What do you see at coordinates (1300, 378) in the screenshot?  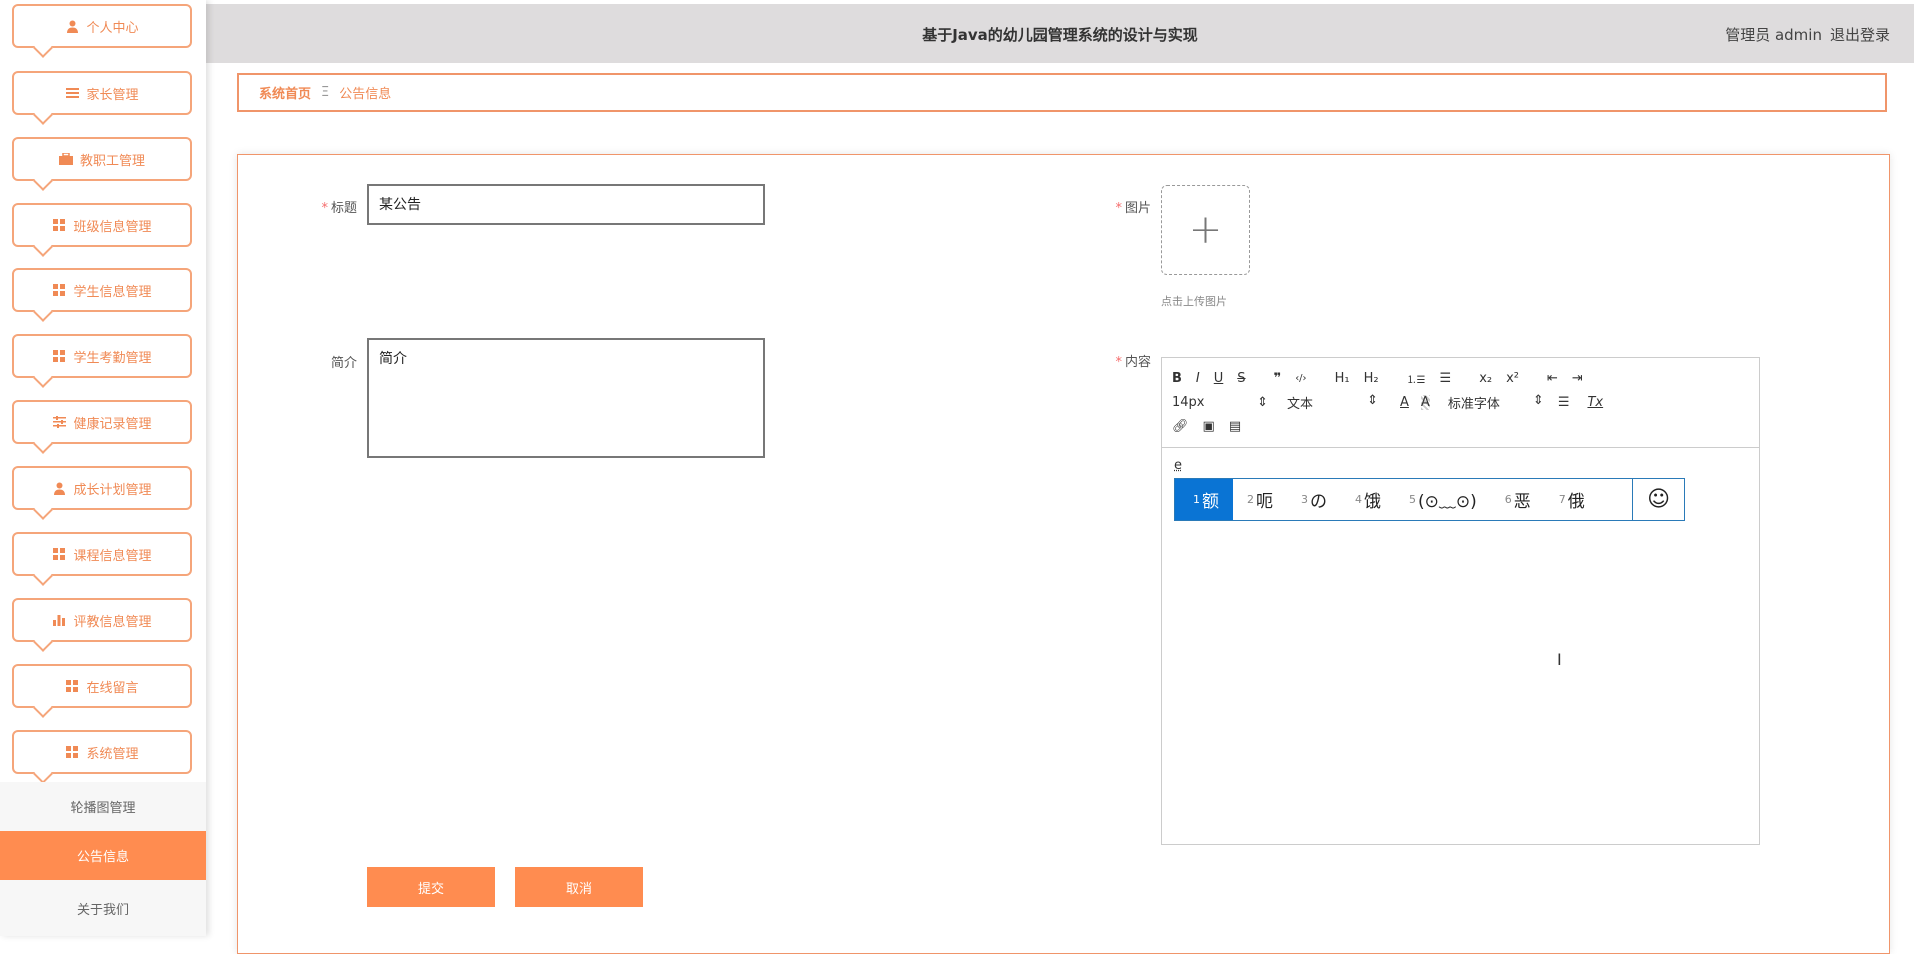 I see `code-block-button: ‹/›` at bounding box center [1300, 378].